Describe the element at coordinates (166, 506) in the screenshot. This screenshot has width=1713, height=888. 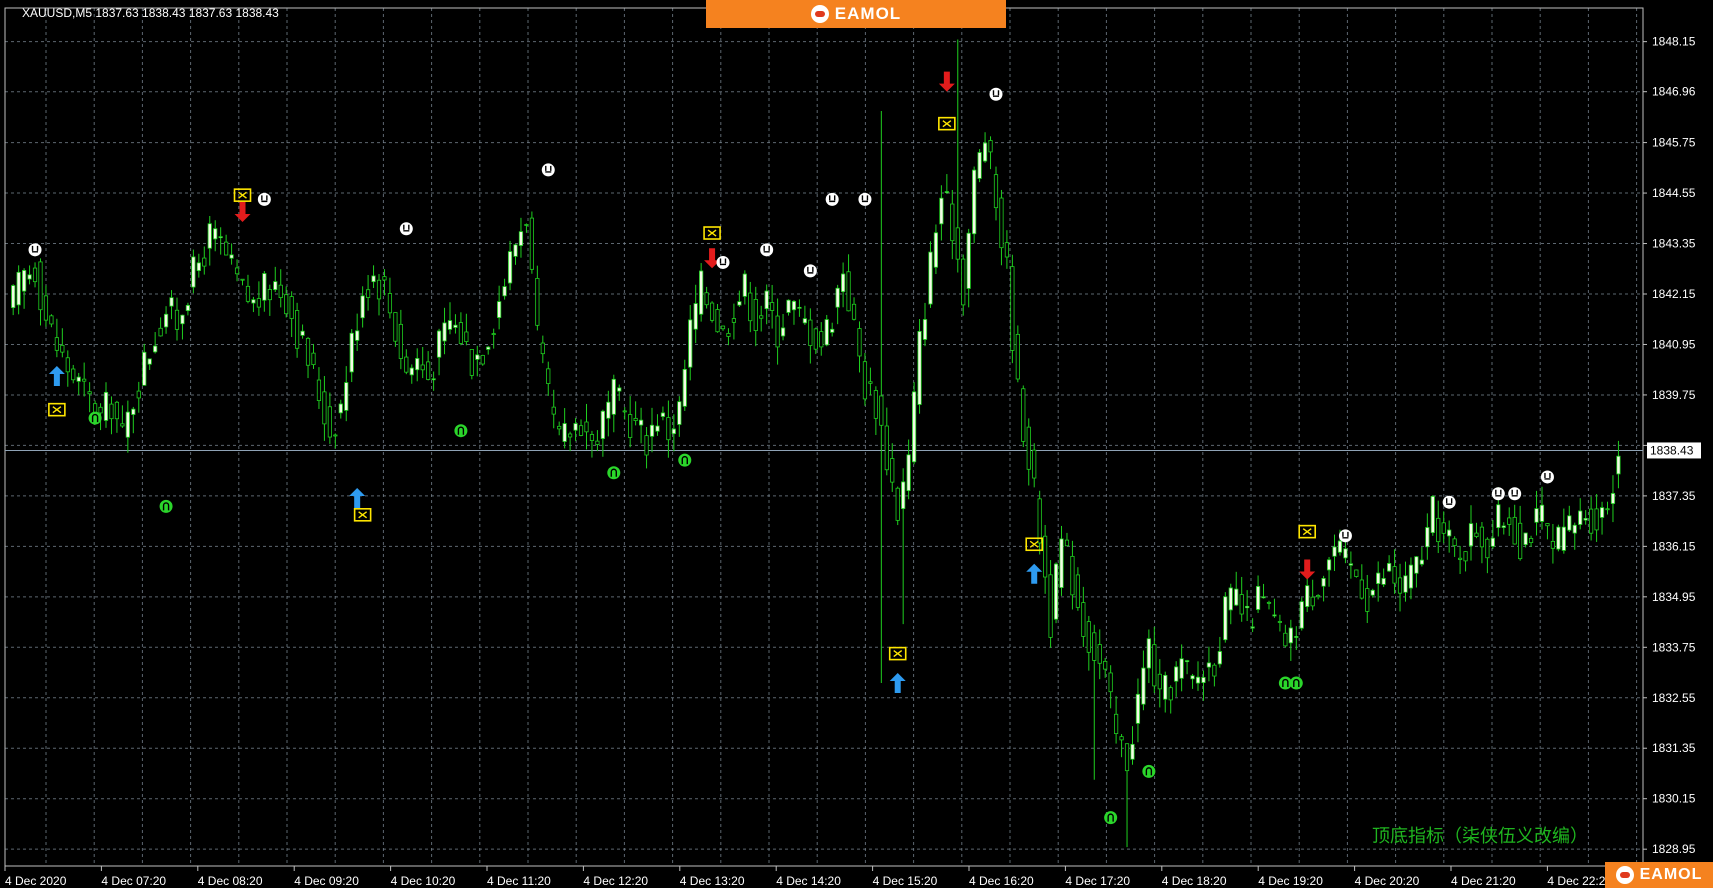
I see `bottom-marker-disc` at that location.